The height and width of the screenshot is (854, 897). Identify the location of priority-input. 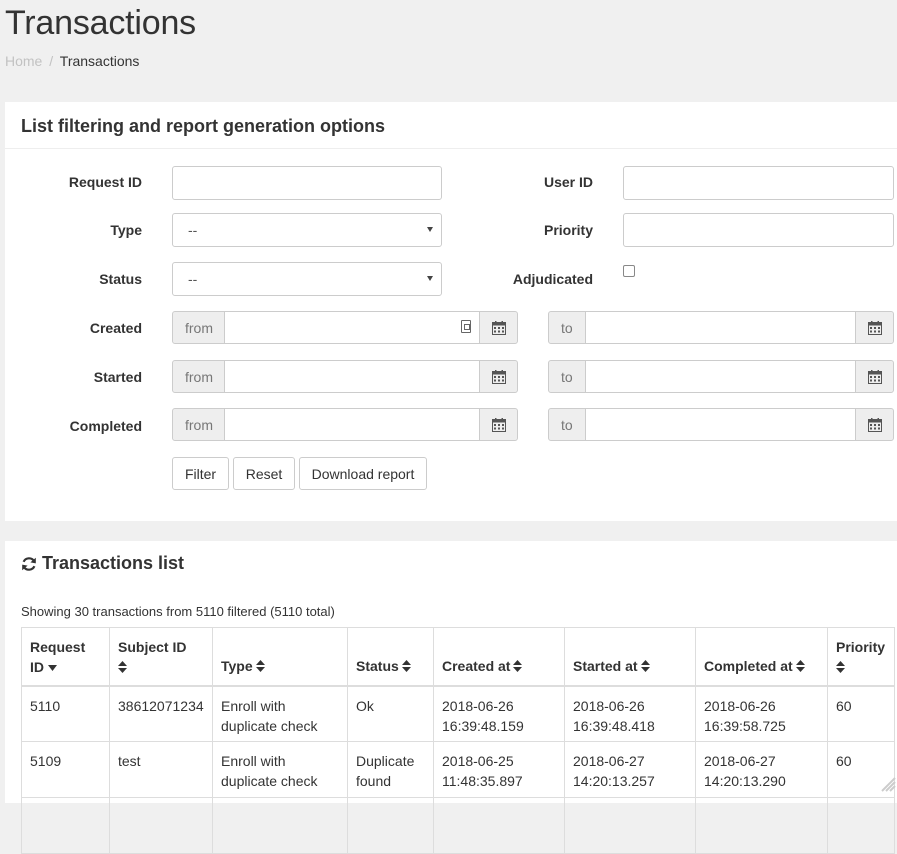
(758, 230).